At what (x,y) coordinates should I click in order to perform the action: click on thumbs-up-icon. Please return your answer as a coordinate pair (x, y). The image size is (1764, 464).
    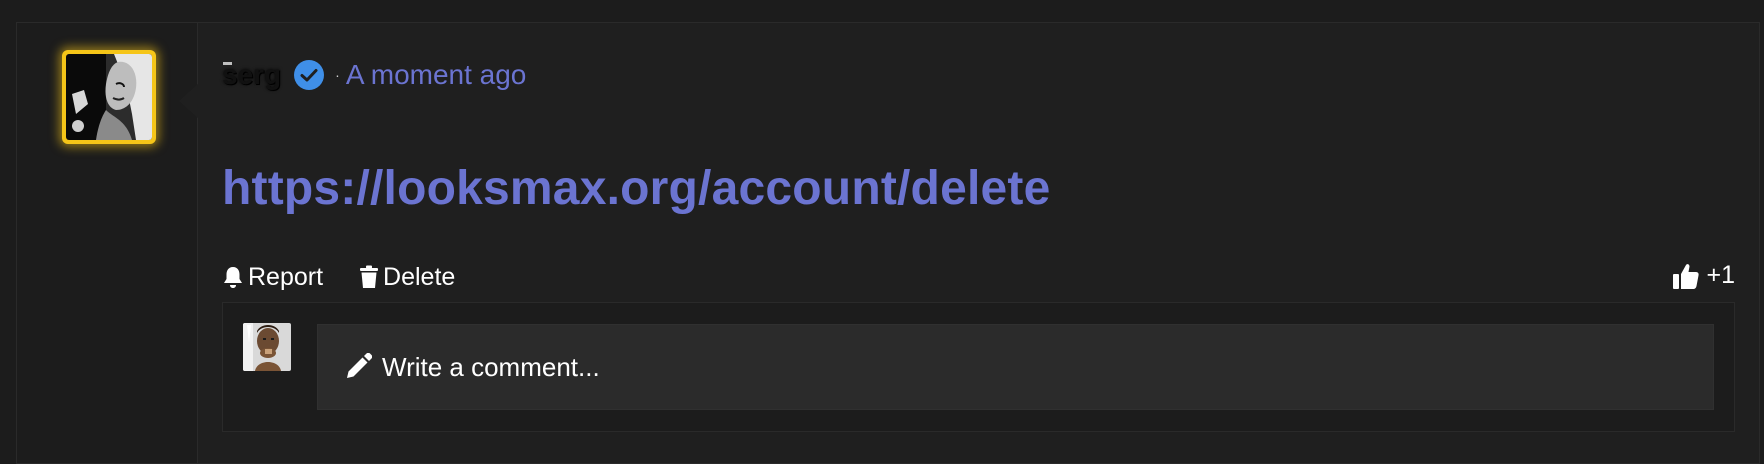
    Looking at the image, I should click on (1686, 276).